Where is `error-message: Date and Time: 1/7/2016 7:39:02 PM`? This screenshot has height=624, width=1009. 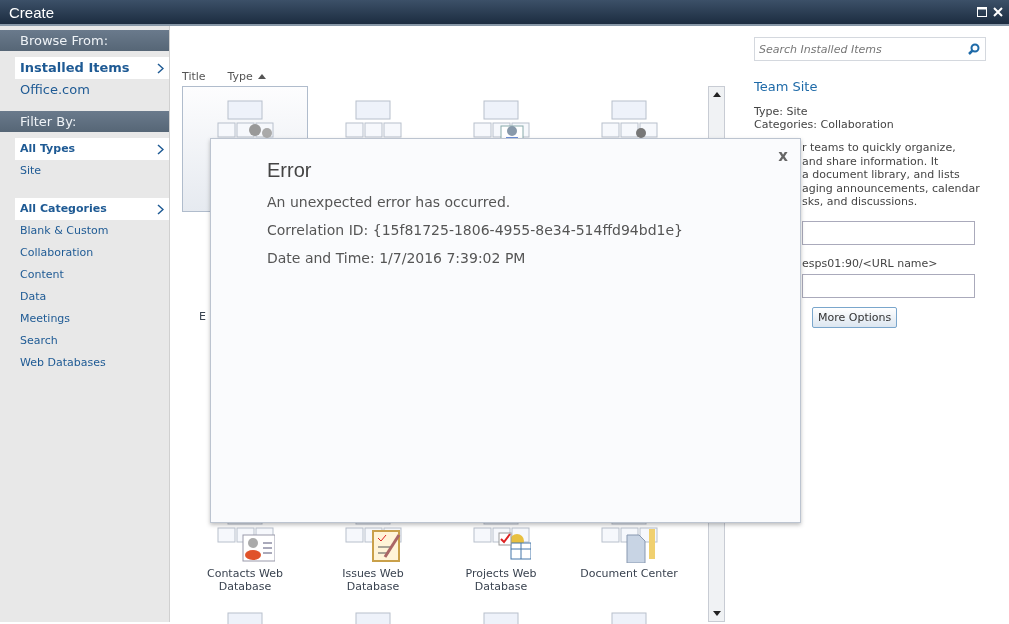
error-message: Date and Time: 1/7/2016 7:39:02 PM is located at coordinates (397, 258).